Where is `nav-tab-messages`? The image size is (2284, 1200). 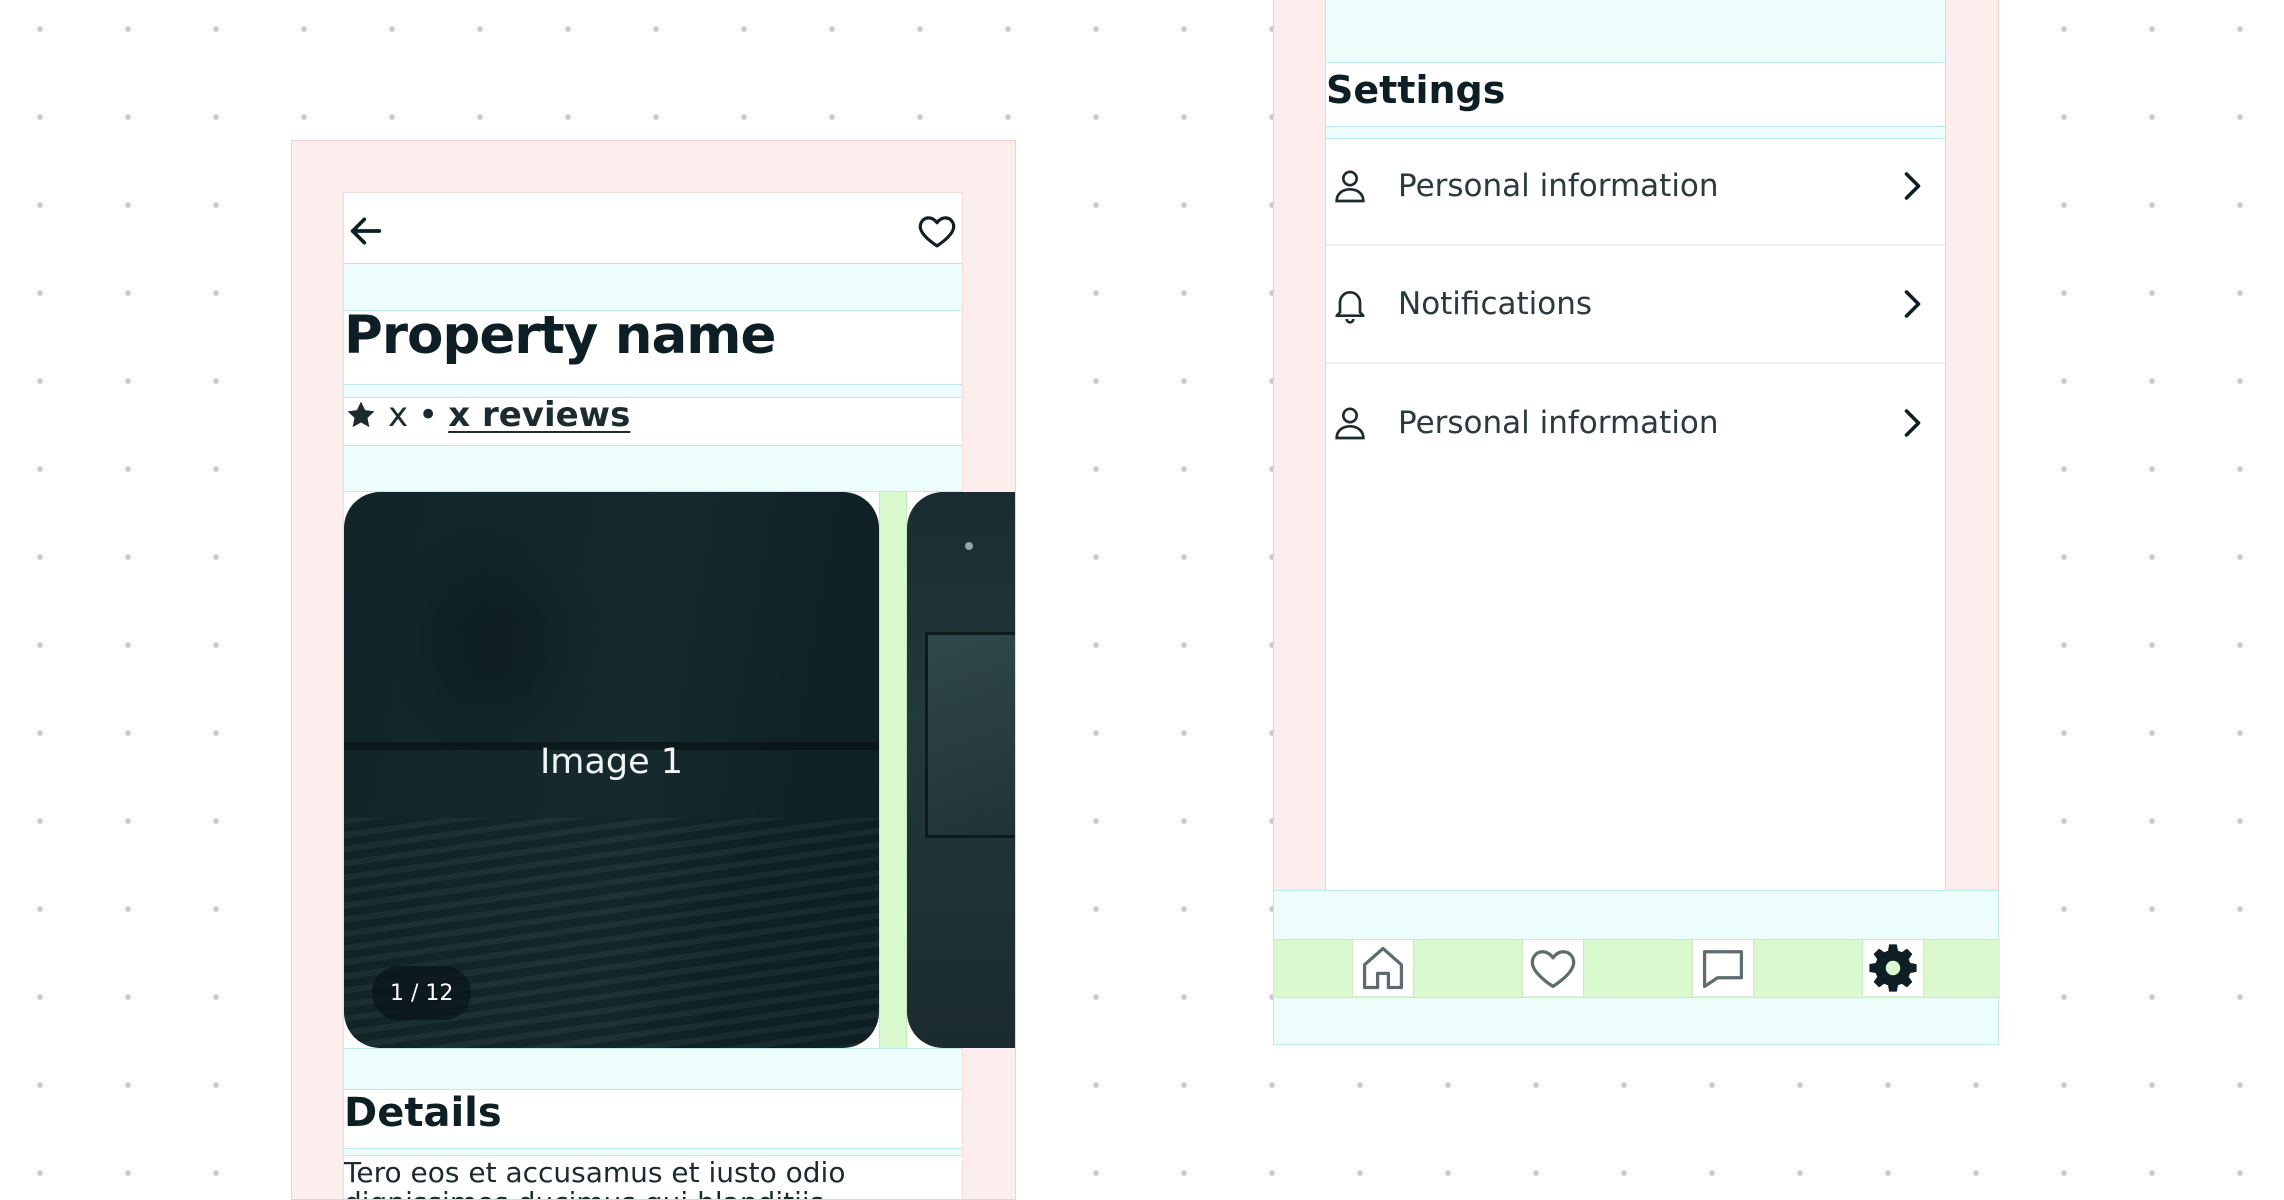
nav-tab-messages is located at coordinates (1723, 968).